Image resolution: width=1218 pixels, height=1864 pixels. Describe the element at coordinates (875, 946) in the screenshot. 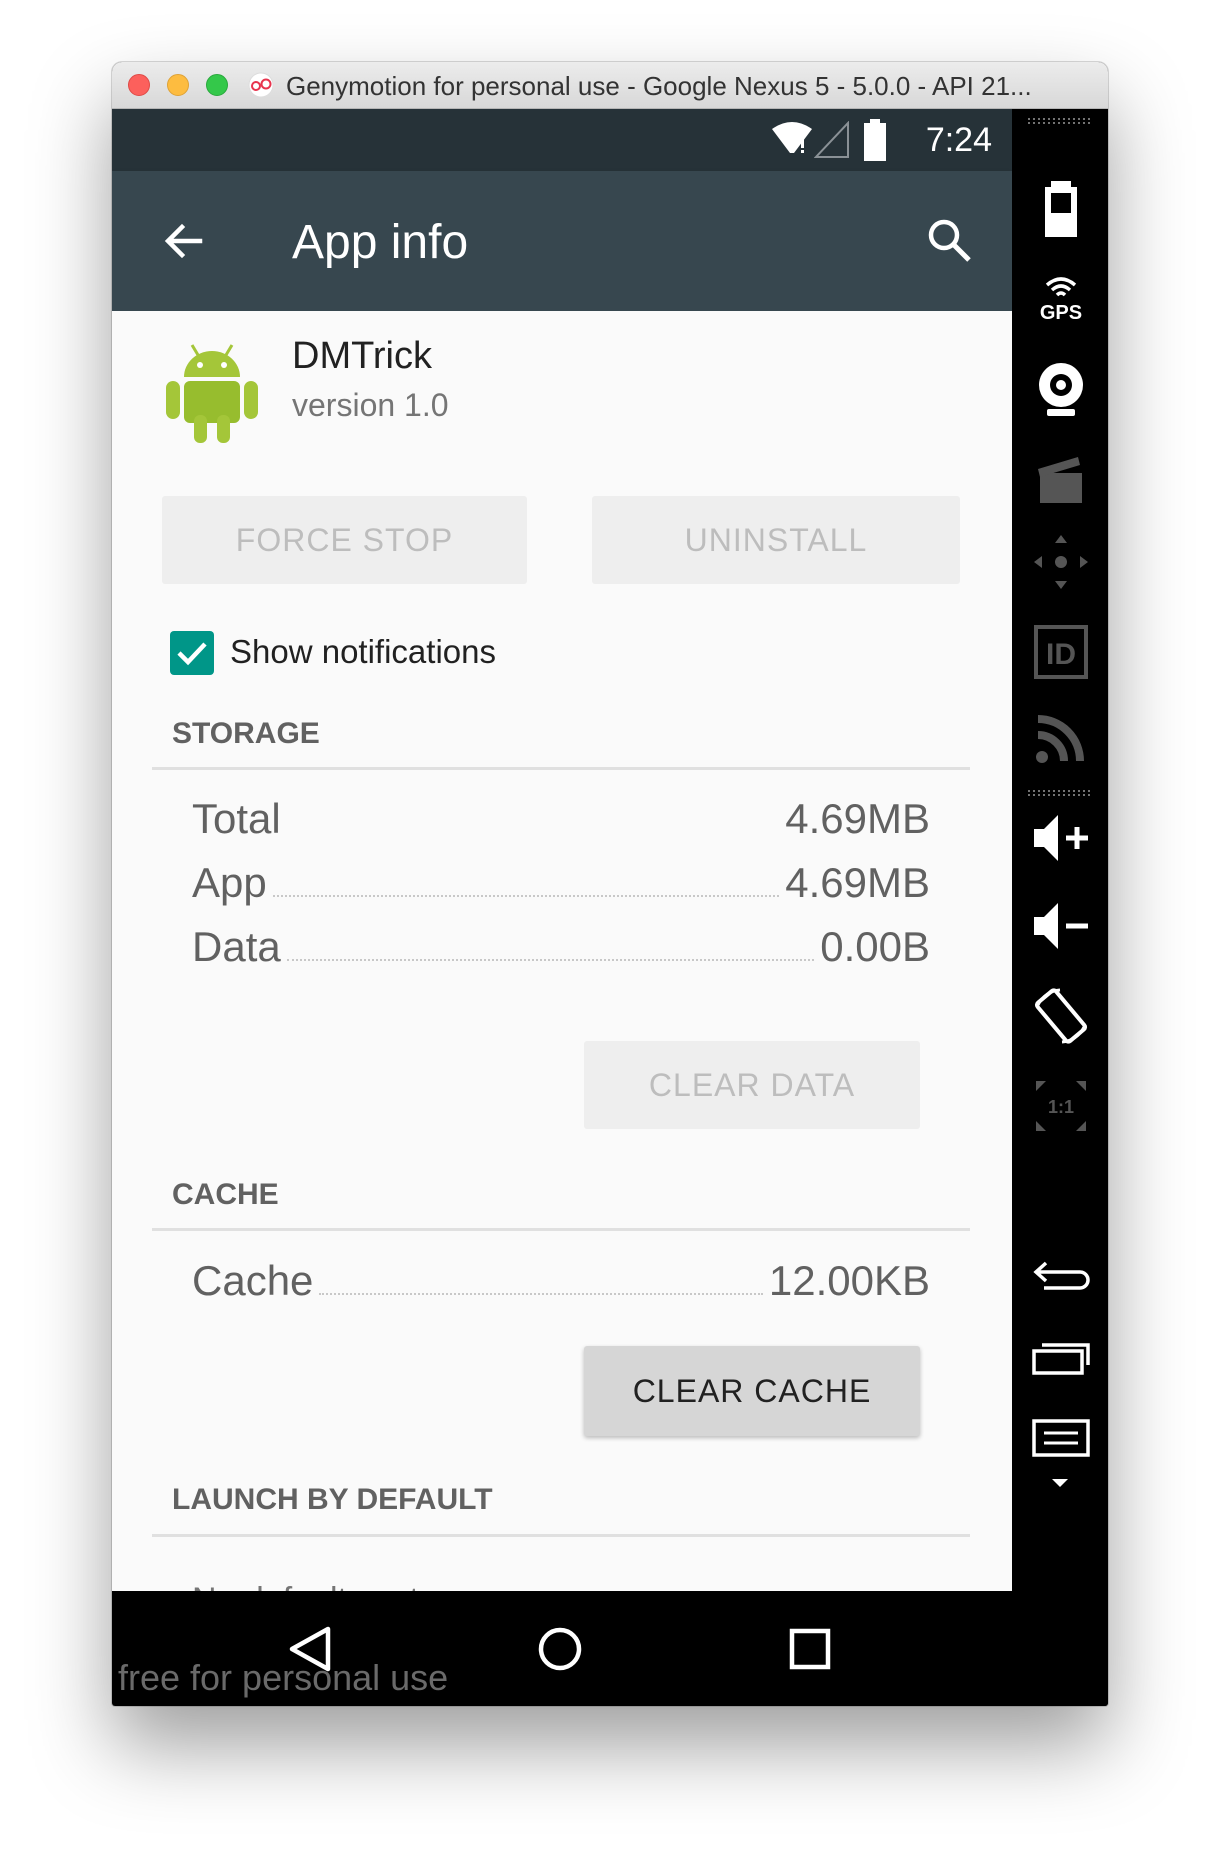

I see `row-value: 0.00B` at that location.